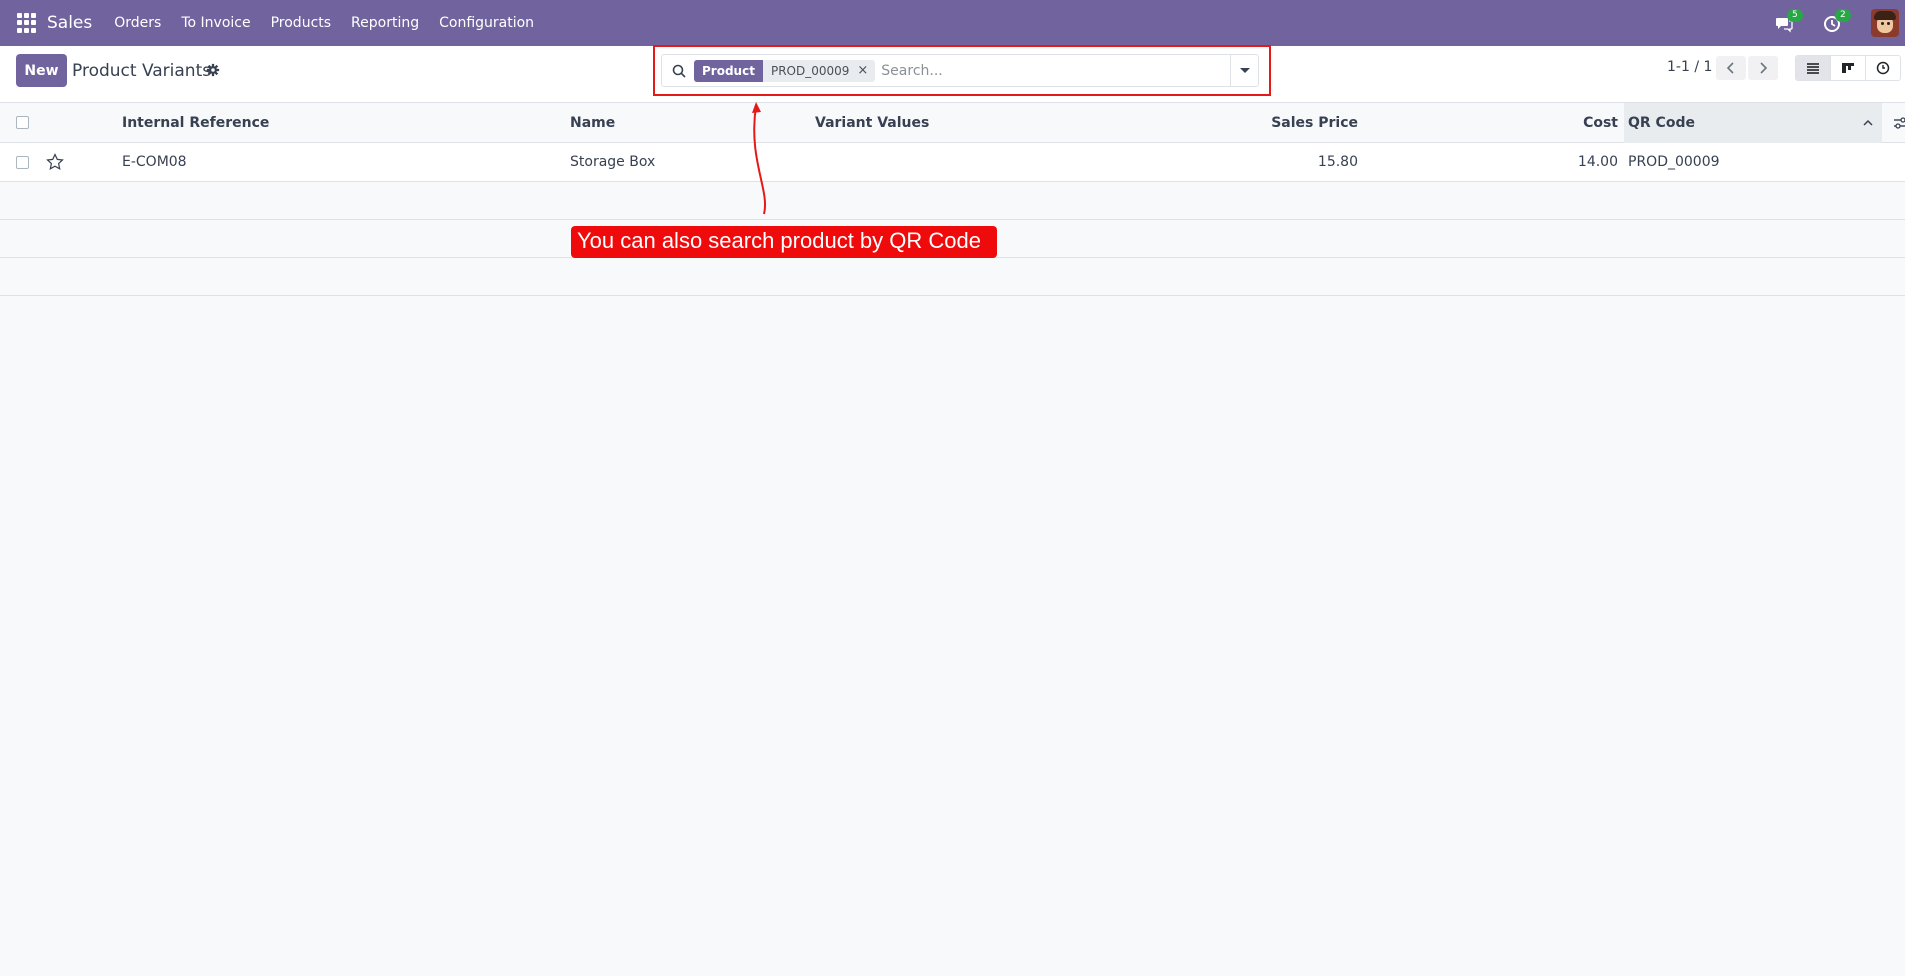  I want to click on clock-icon, so click(1883, 68).